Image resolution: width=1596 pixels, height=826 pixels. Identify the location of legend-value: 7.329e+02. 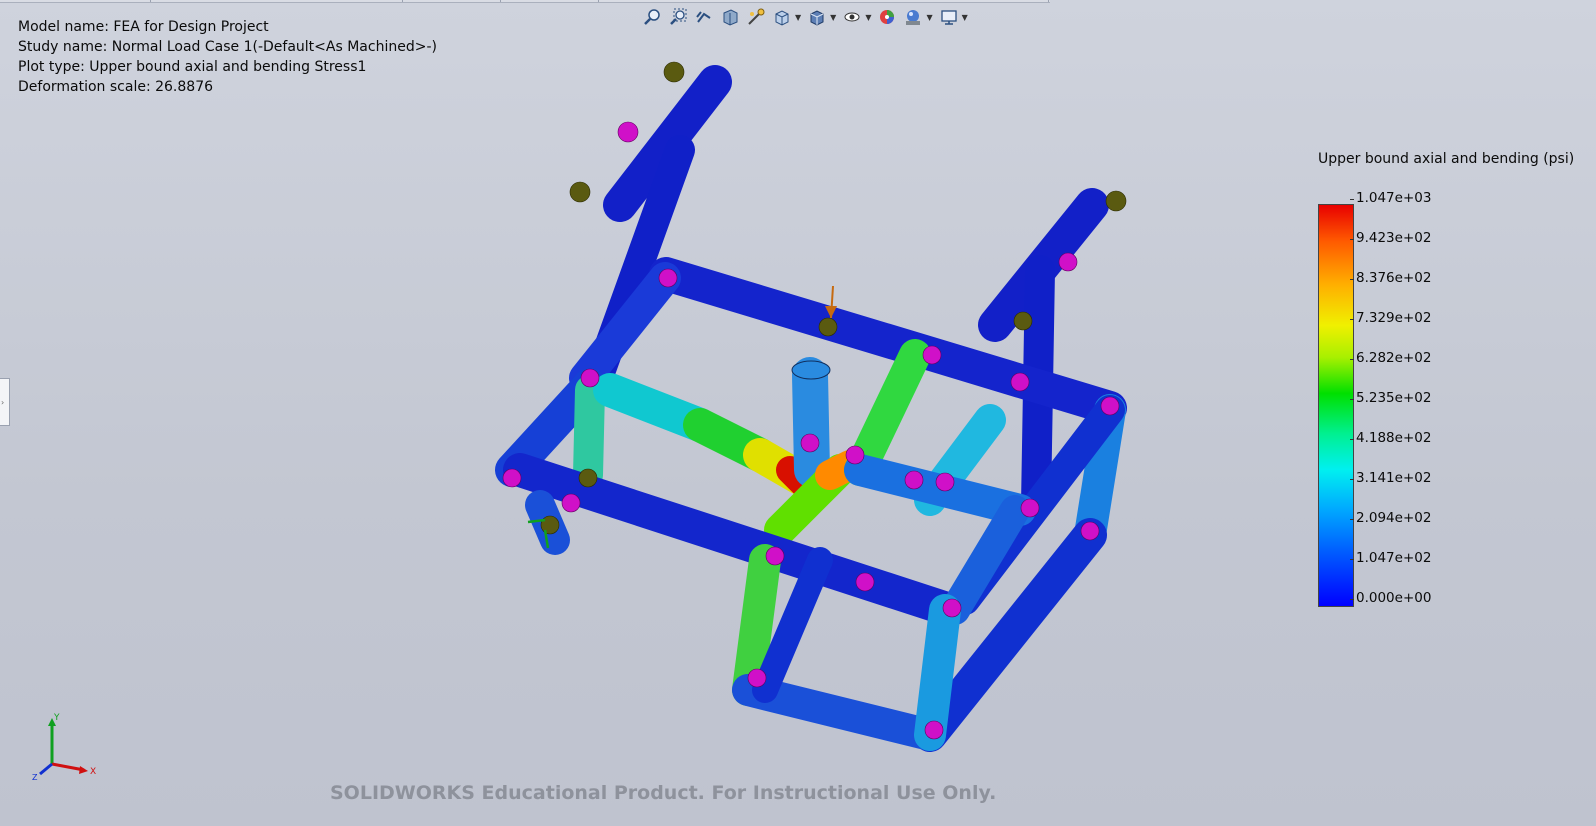
(1390, 318).